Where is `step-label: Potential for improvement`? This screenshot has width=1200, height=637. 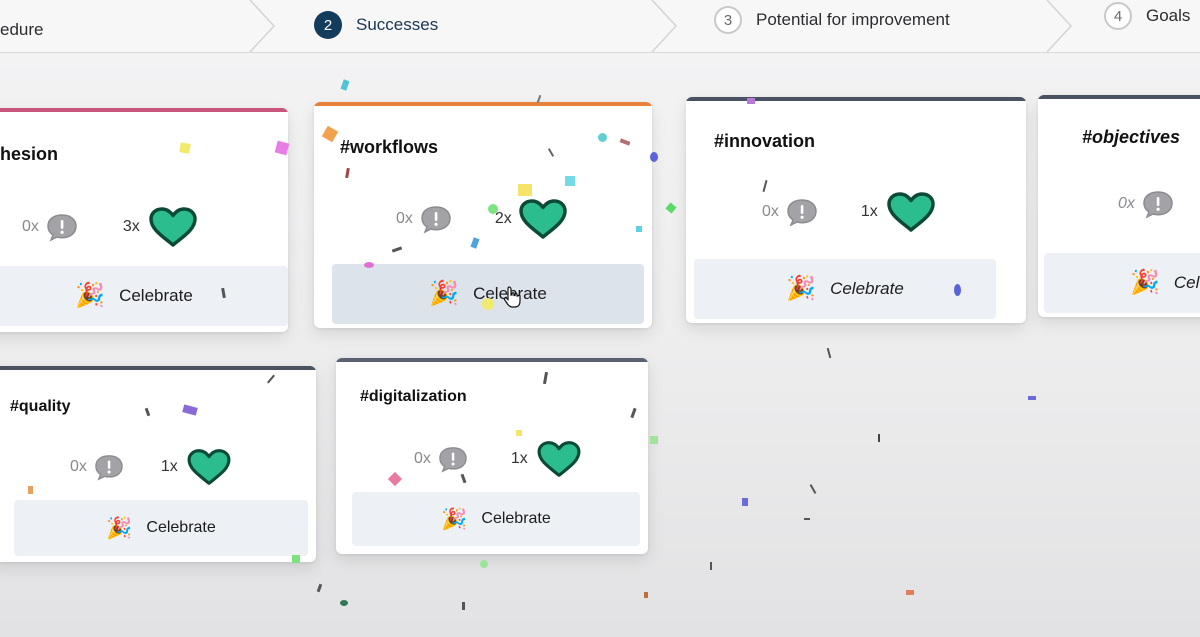
step-label: Potential for improvement is located at coordinates (853, 19).